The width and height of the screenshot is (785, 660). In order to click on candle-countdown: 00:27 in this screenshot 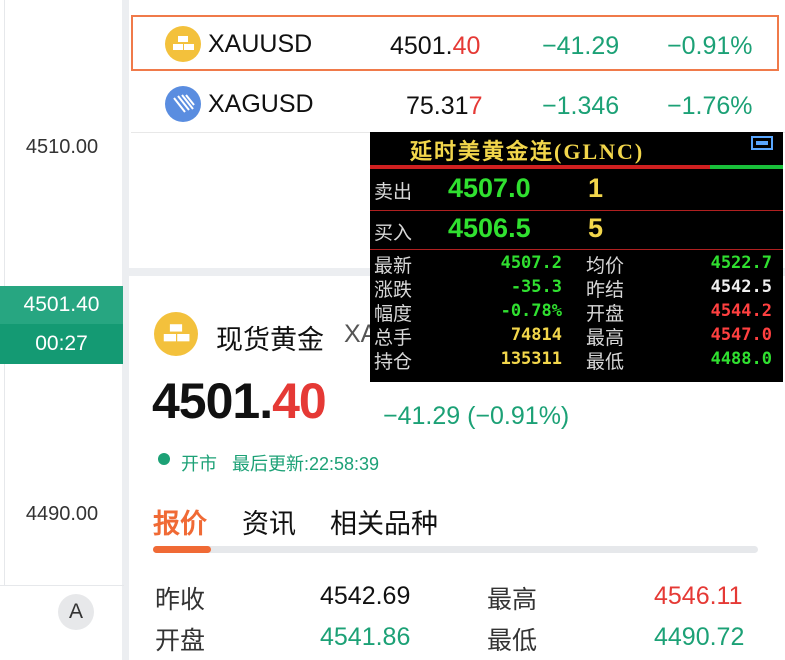, I will do `click(61, 344)`.